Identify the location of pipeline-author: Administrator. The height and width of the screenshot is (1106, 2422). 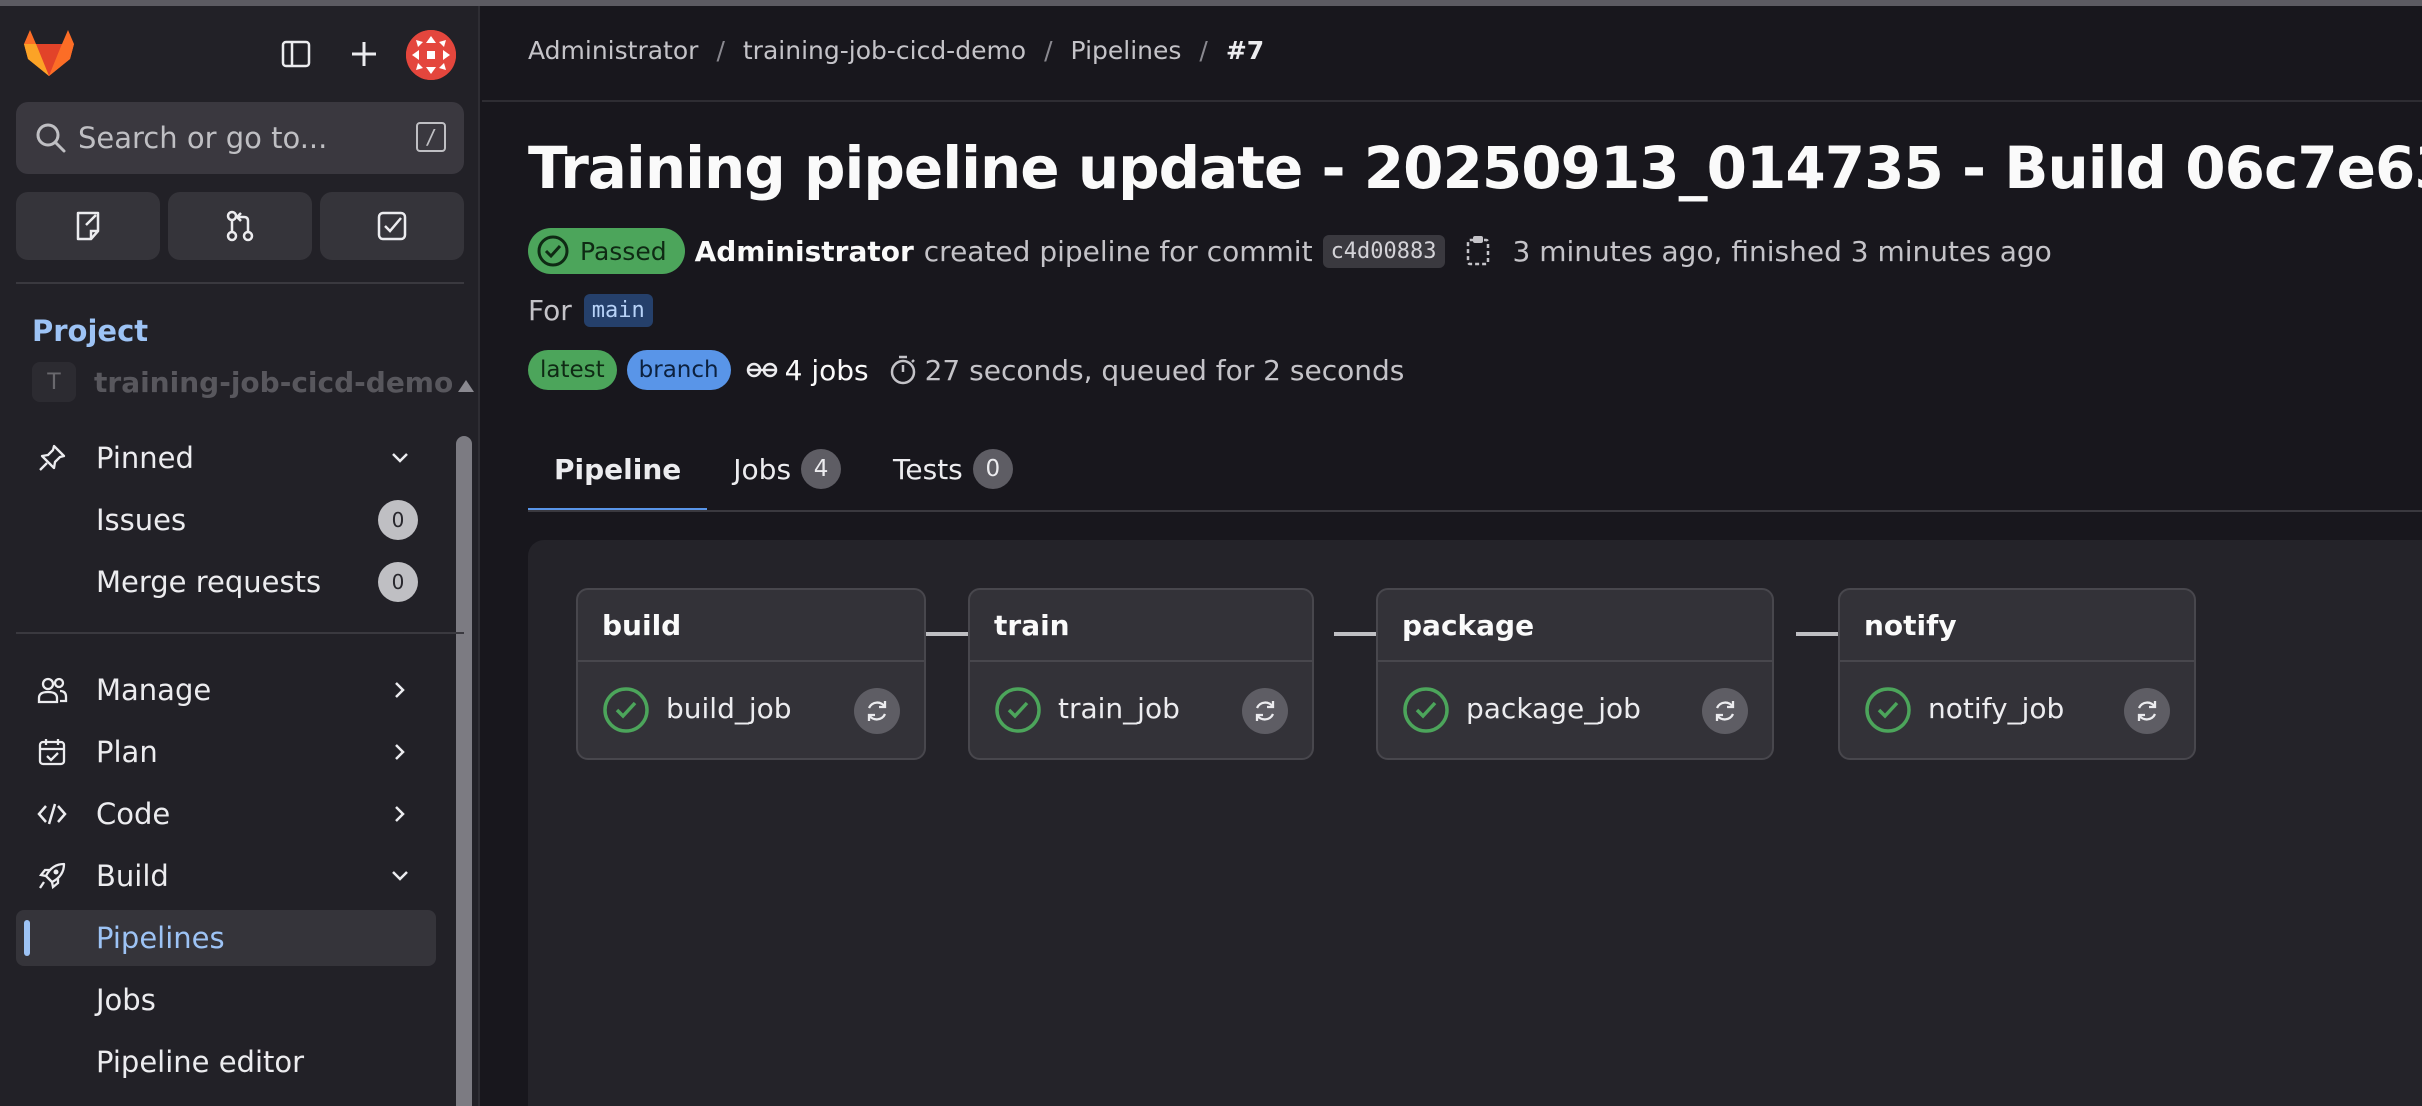
(804, 251).